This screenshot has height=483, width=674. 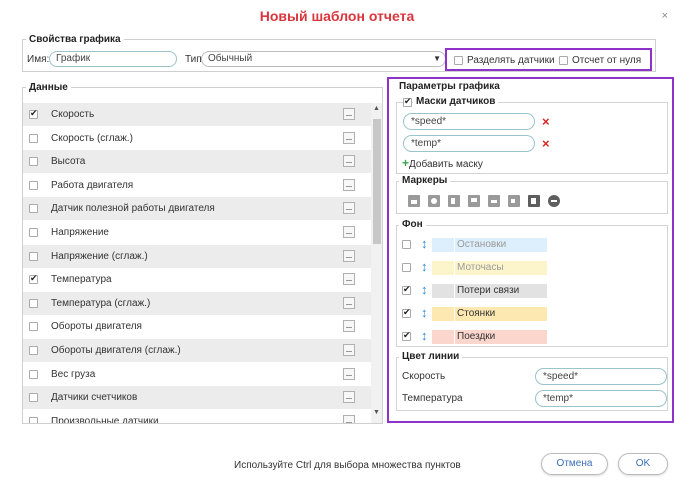 I want to click on ok-button: OK, so click(x=643, y=464).